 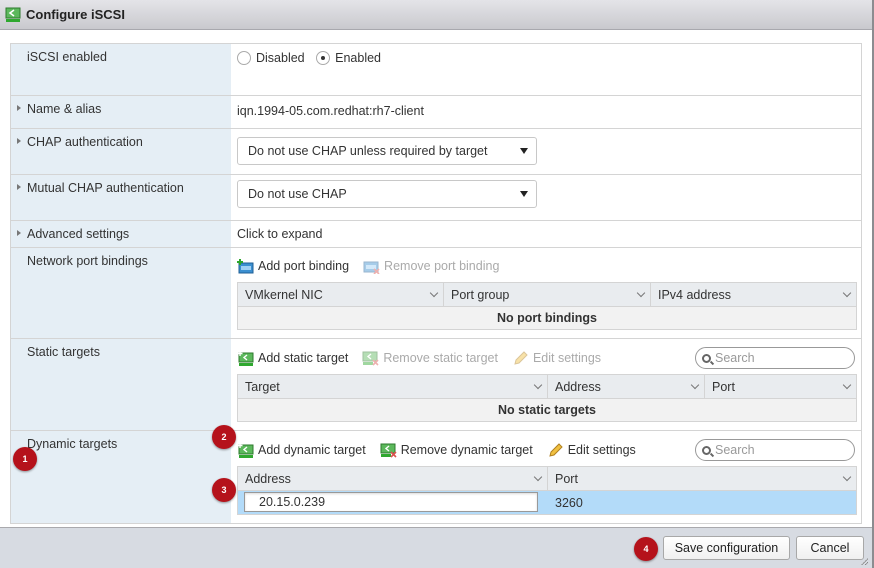 I want to click on port-bindings-toolbar: Add port binding Remove port binding, so click(x=375, y=266).